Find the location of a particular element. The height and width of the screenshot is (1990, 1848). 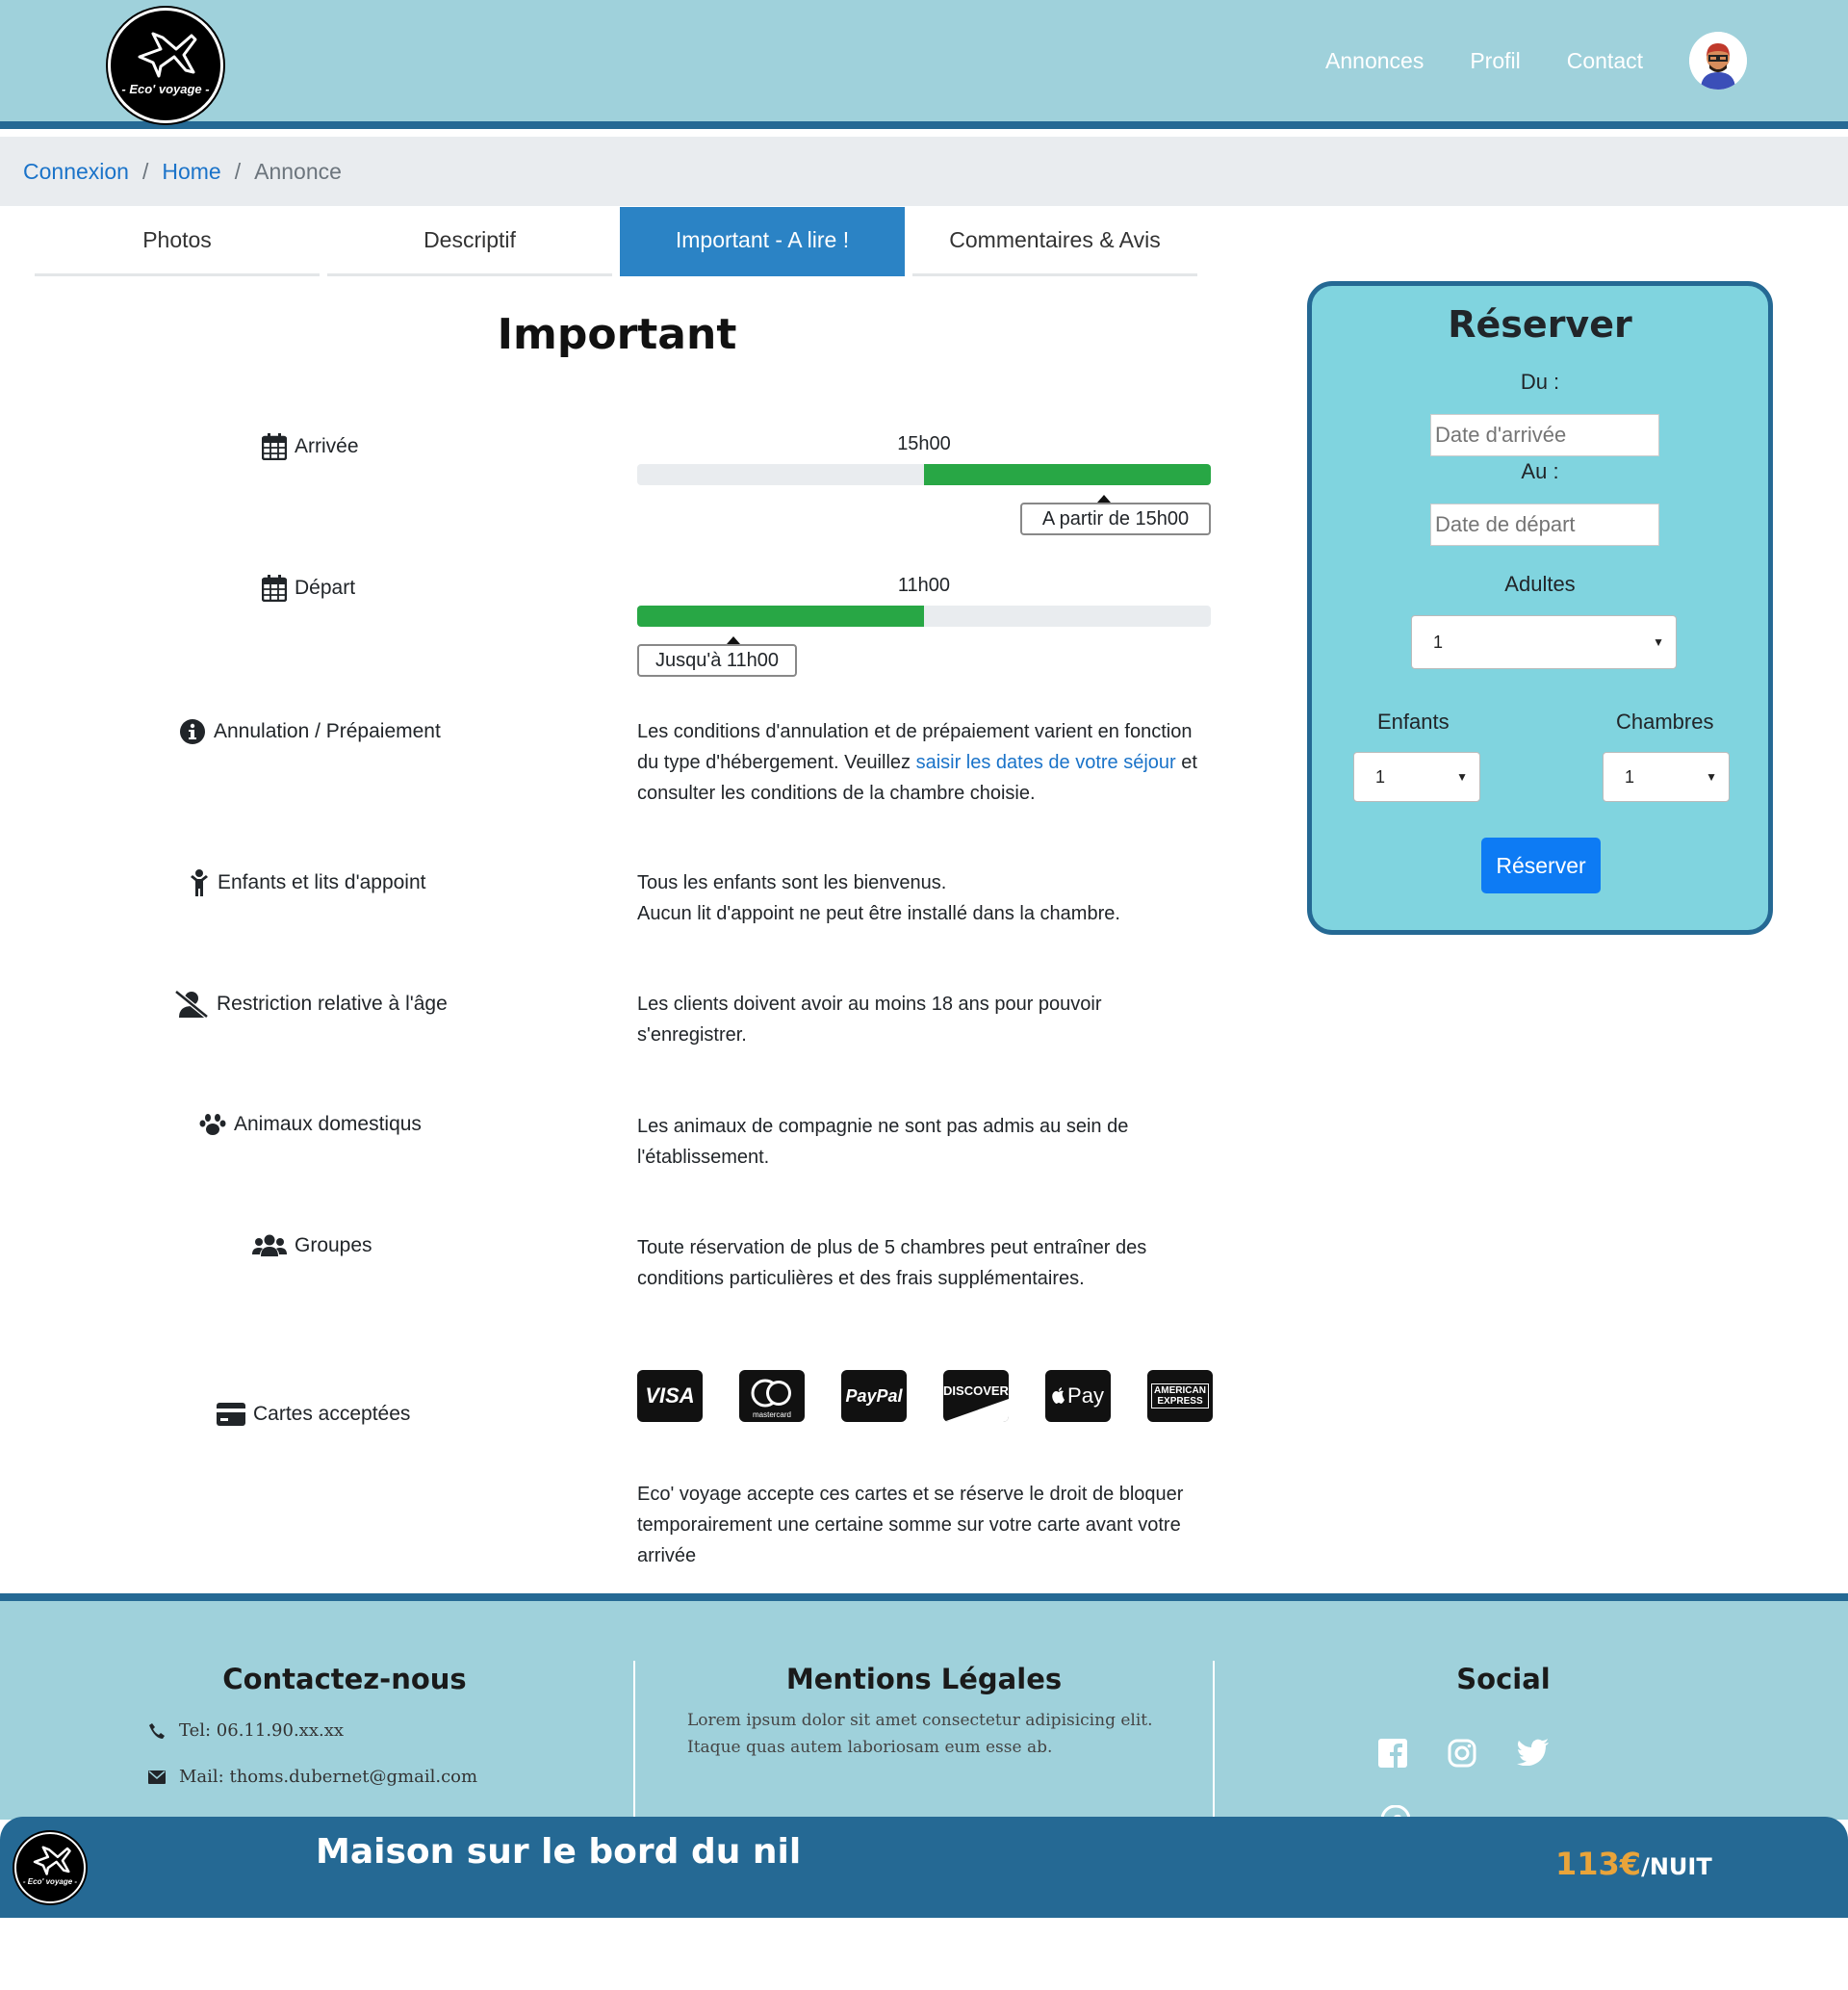

pets-label: Animaux domestiqus is located at coordinates (310, 1124).